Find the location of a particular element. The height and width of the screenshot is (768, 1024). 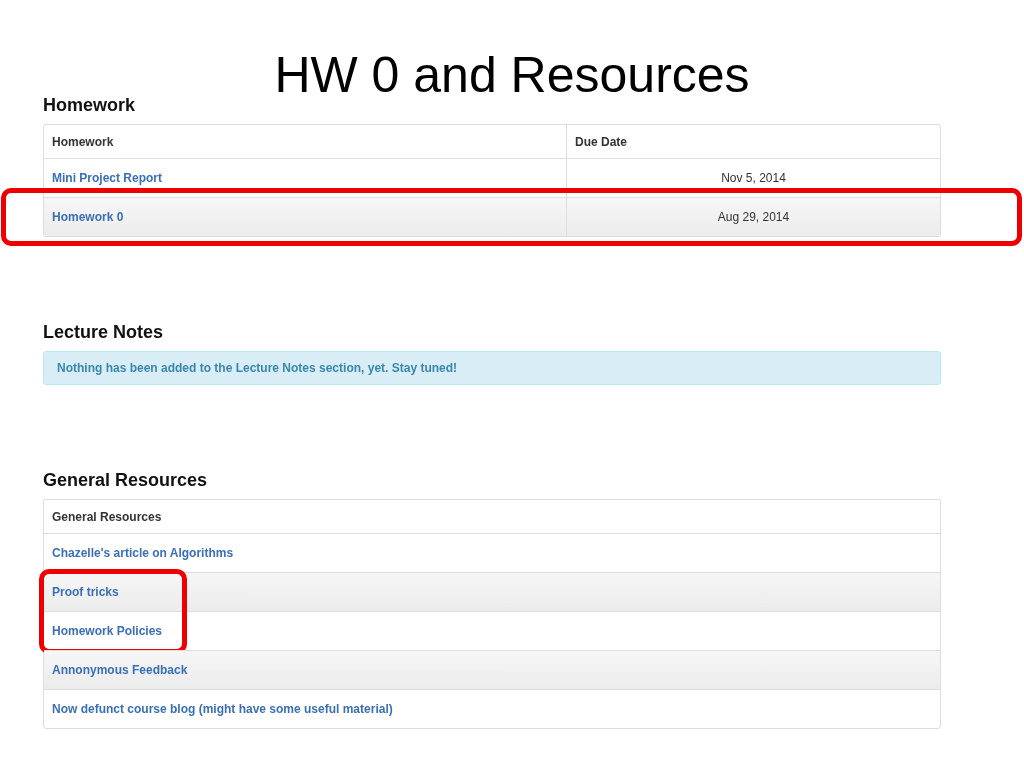

slide-title: HW 0 and Resources is located at coordinates (512, 75).